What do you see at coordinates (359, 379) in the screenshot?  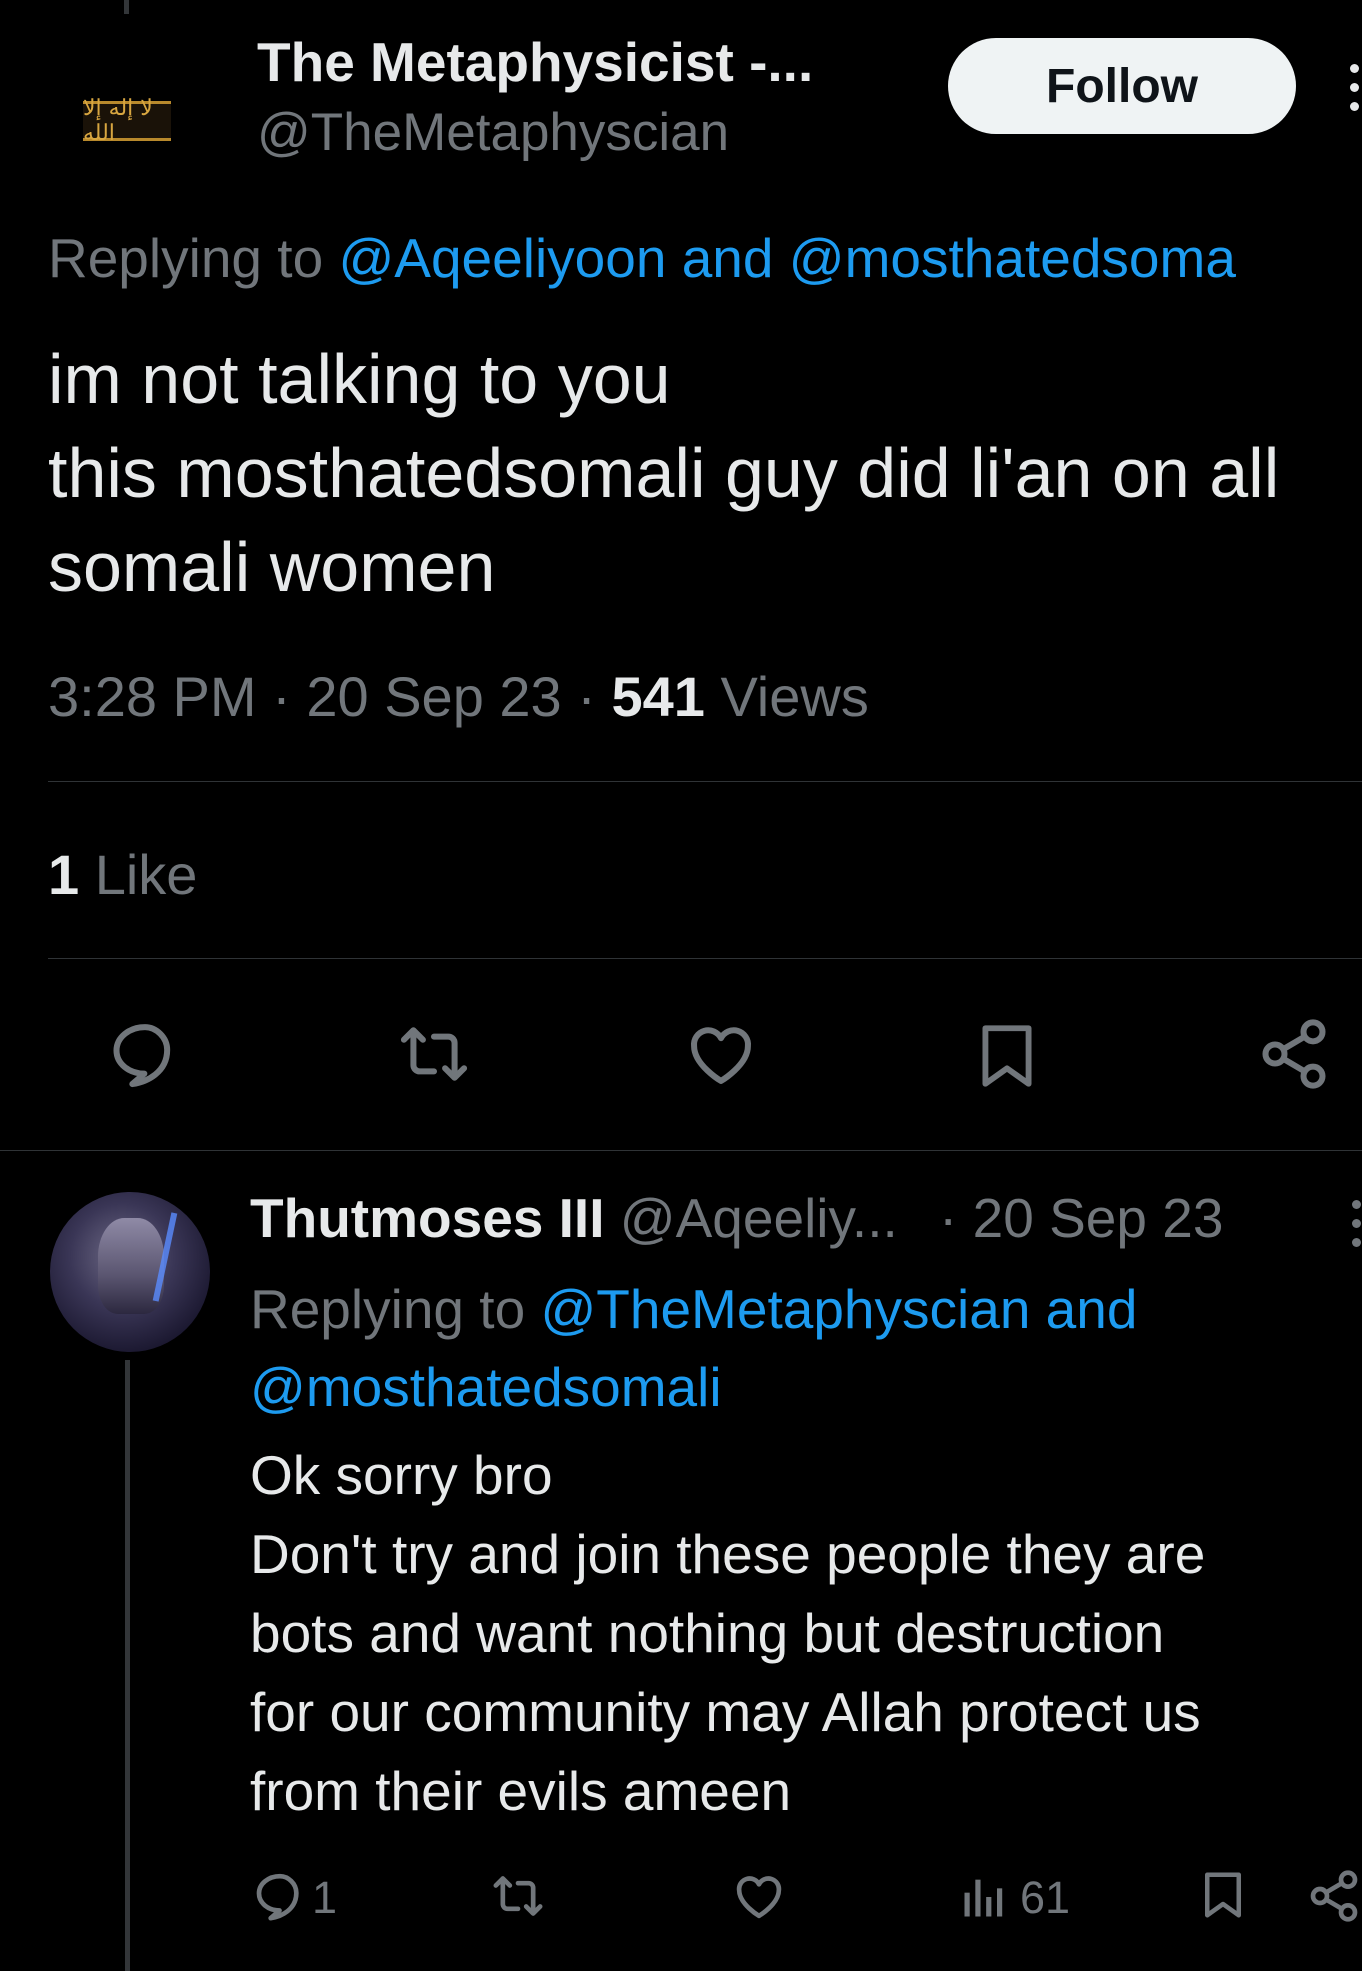 I see `tweet-text-line: im not talking to you` at bounding box center [359, 379].